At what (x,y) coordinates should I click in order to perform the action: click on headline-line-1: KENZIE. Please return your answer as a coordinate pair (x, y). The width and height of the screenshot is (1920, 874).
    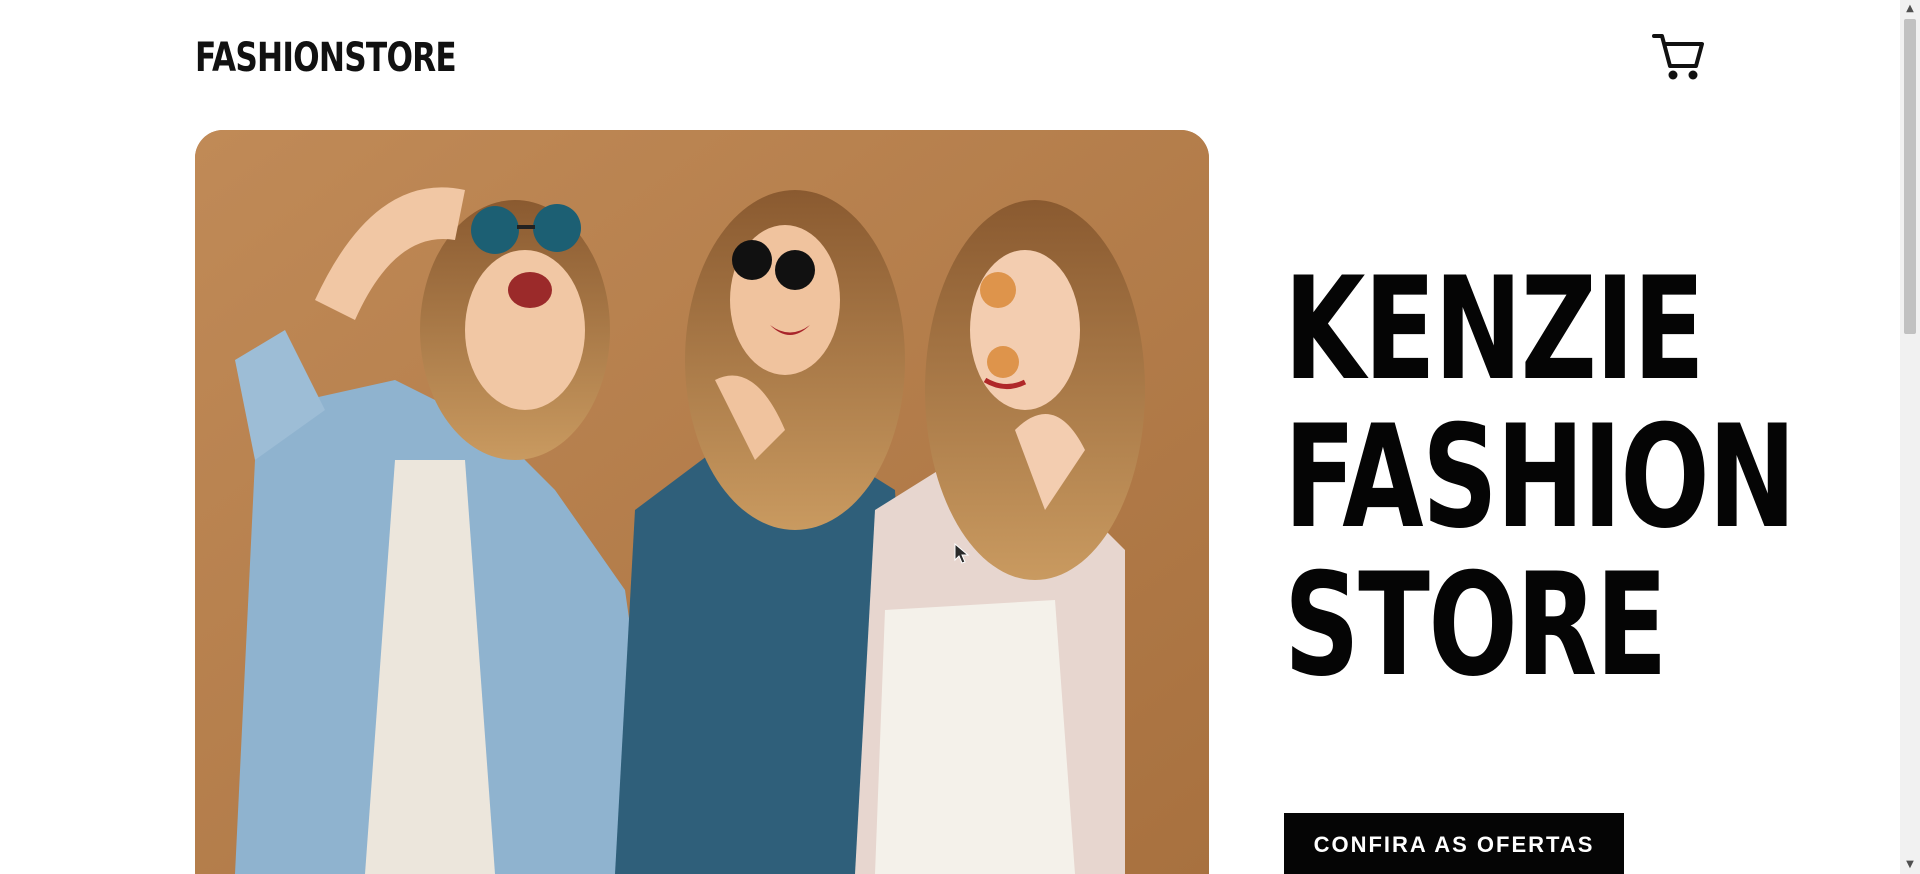
    Looking at the image, I should click on (1494, 329).